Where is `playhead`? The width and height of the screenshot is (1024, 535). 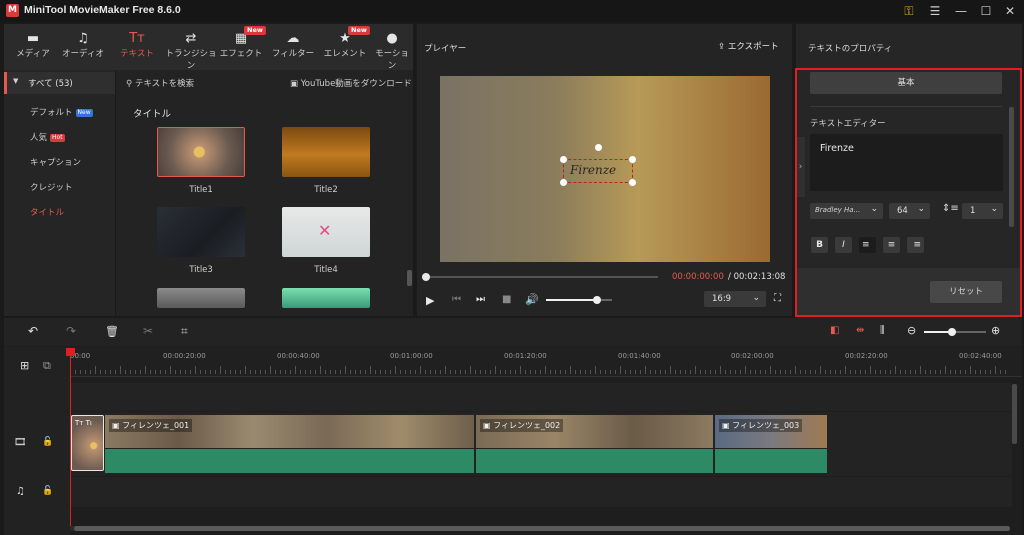 playhead is located at coordinates (70, 439).